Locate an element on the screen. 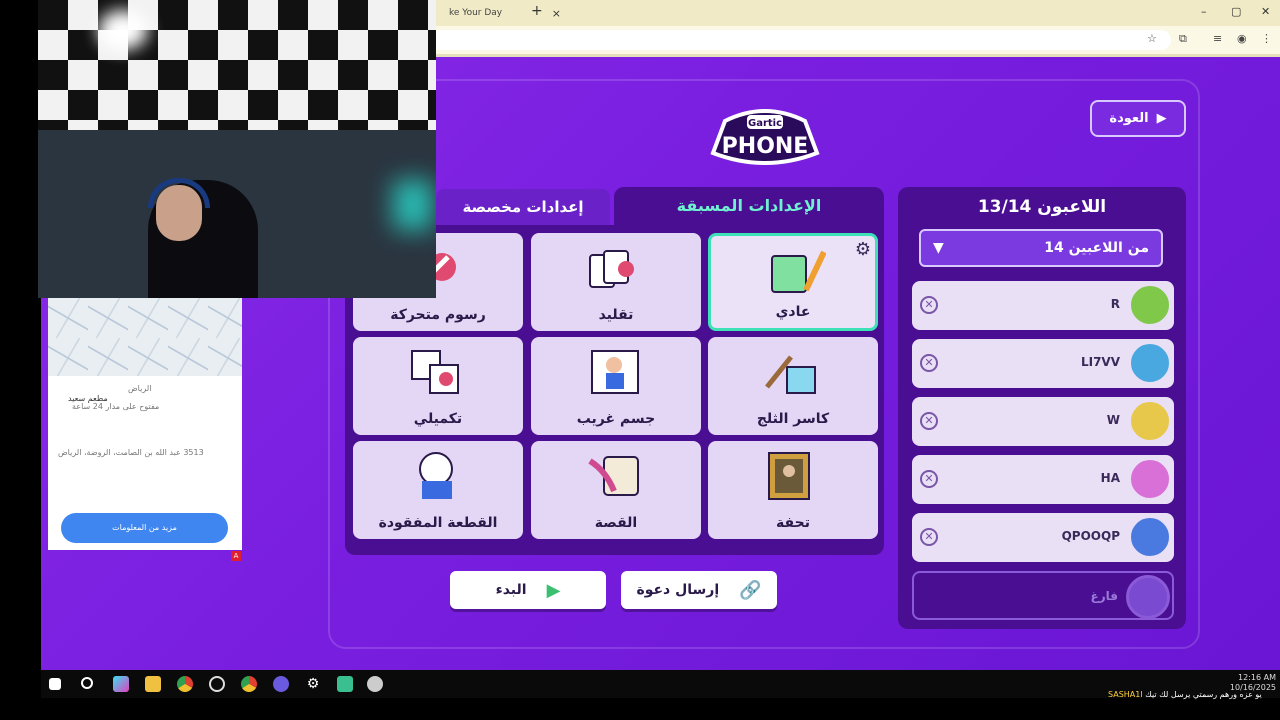 The image size is (1280, 720). mode-masterpiece: تحفة is located at coordinates (793, 490).